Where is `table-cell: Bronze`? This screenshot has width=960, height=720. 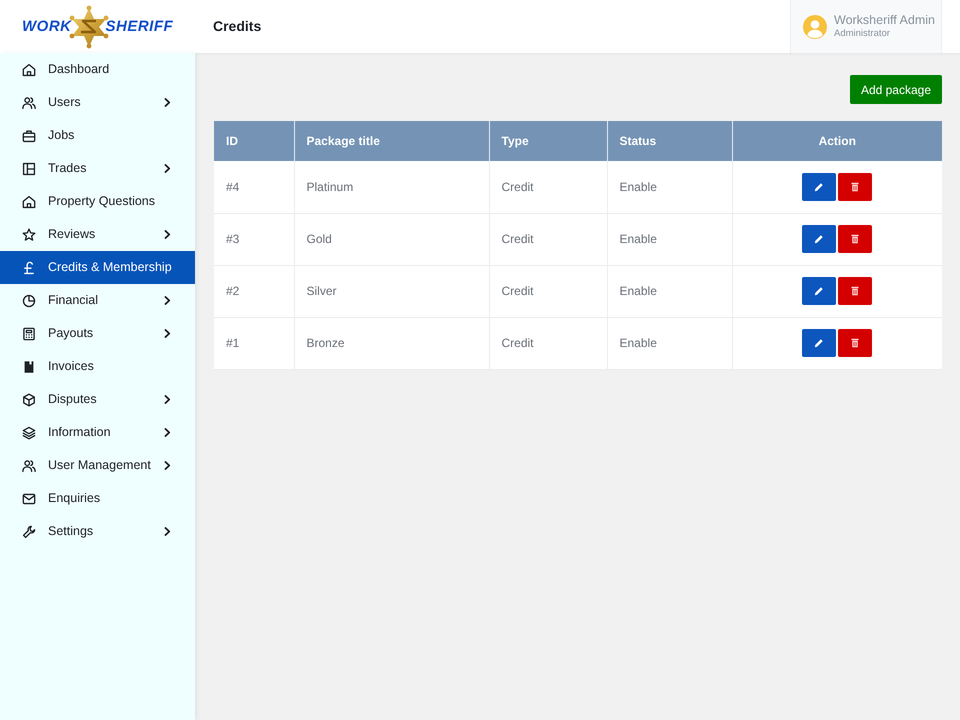
table-cell: Bronze is located at coordinates (391, 343).